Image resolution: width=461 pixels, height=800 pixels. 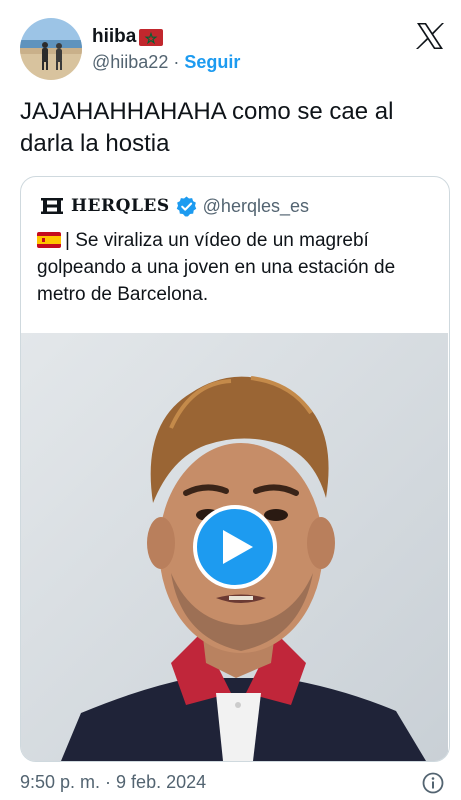 I want to click on info-icon, so click(x=433, y=783).